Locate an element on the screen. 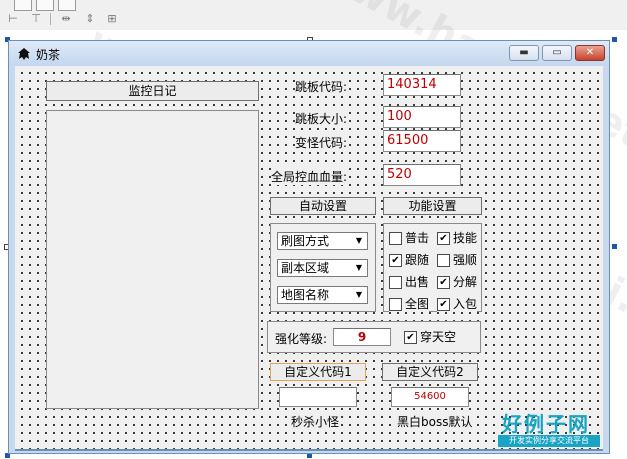  toolbar-separator is located at coordinates (50, 19).